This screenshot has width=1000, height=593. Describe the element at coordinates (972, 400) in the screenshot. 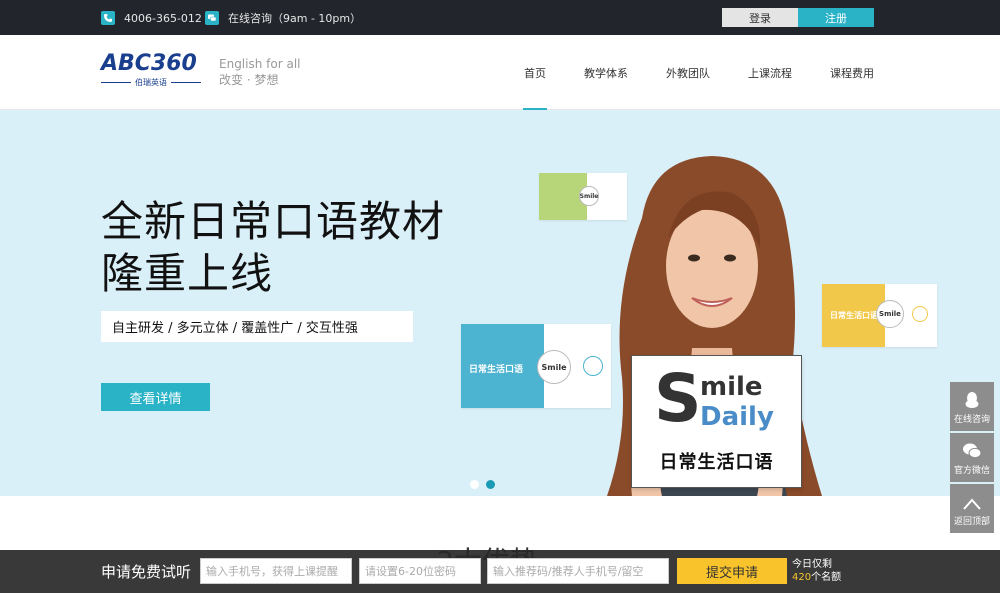

I see `qq-penguin-icon` at that location.